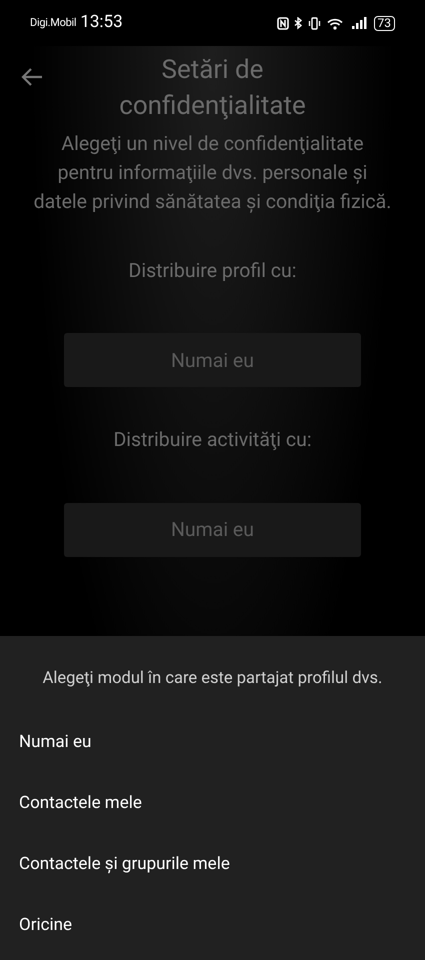 The height and width of the screenshot is (960, 425). Describe the element at coordinates (32, 77) in the screenshot. I see `back-arrow-icon` at that location.